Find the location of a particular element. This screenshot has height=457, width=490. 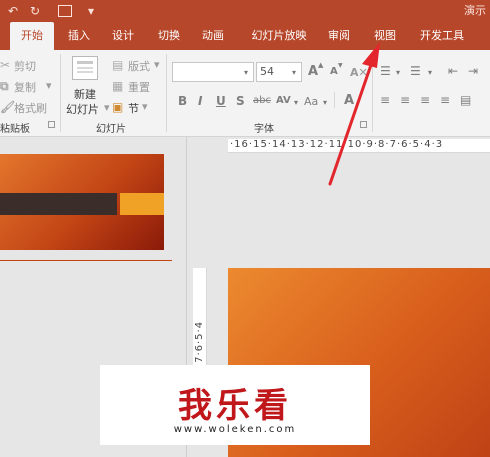

align-left-icon: ≡ is located at coordinates (385, 100).